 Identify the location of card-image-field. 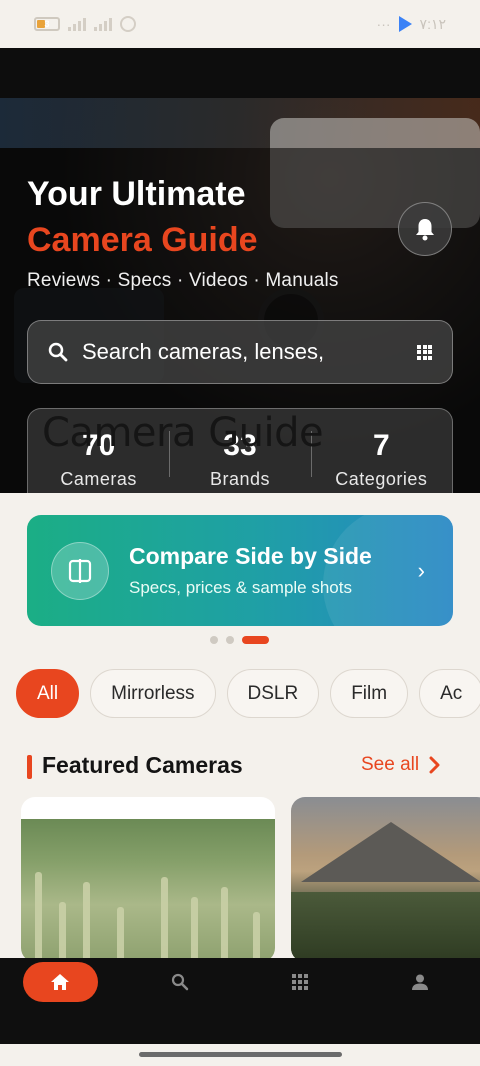
(385, 927).